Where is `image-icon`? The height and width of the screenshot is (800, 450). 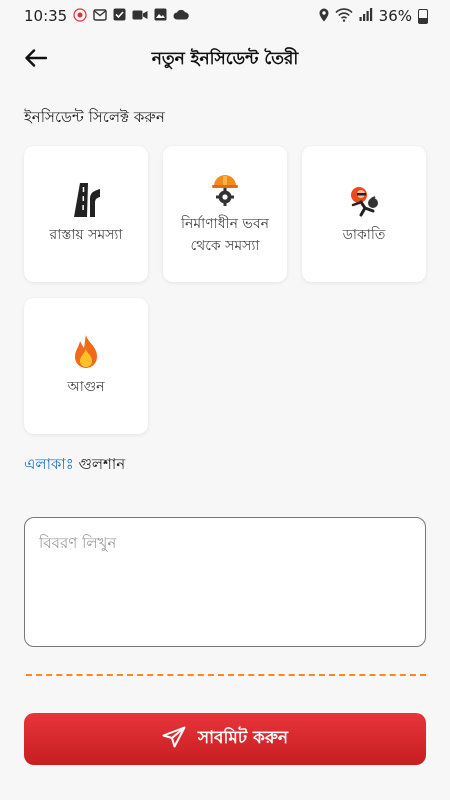
image-icon is located at coordinates (160, 16).